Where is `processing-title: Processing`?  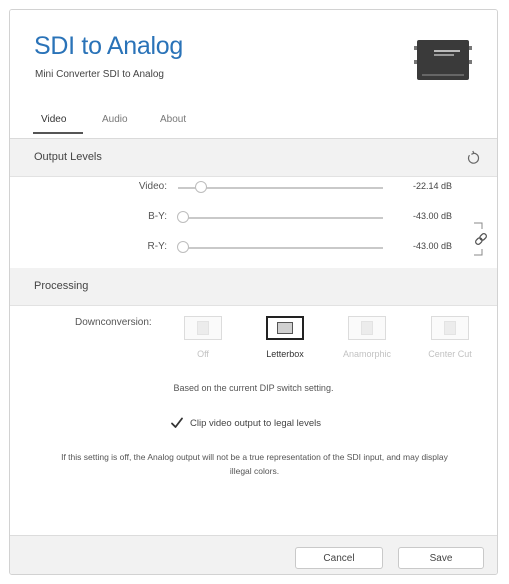 processing-title: Processing is located at coordinates (61, 286).